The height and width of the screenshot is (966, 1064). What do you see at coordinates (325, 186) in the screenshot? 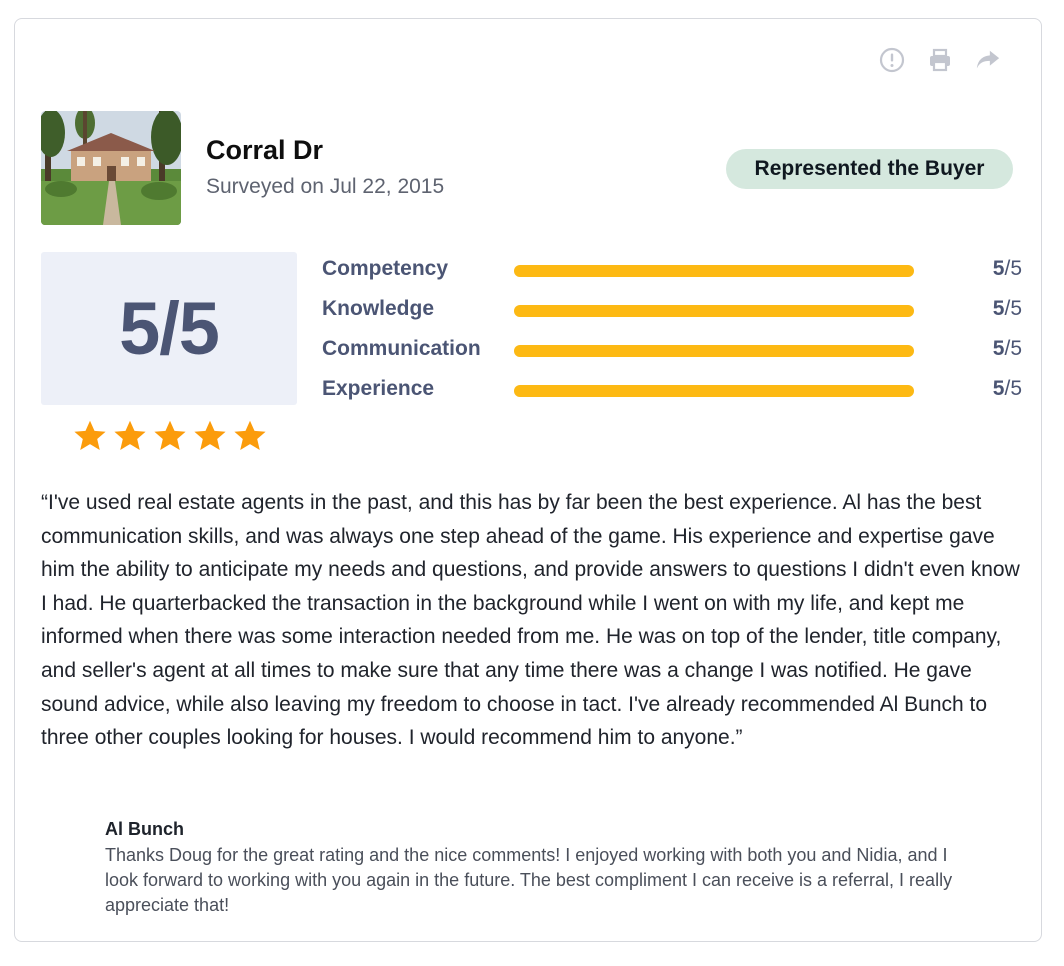
I see `survey-date: Surveyed on Jul 22, 2015` at bounding box center [325, 186].